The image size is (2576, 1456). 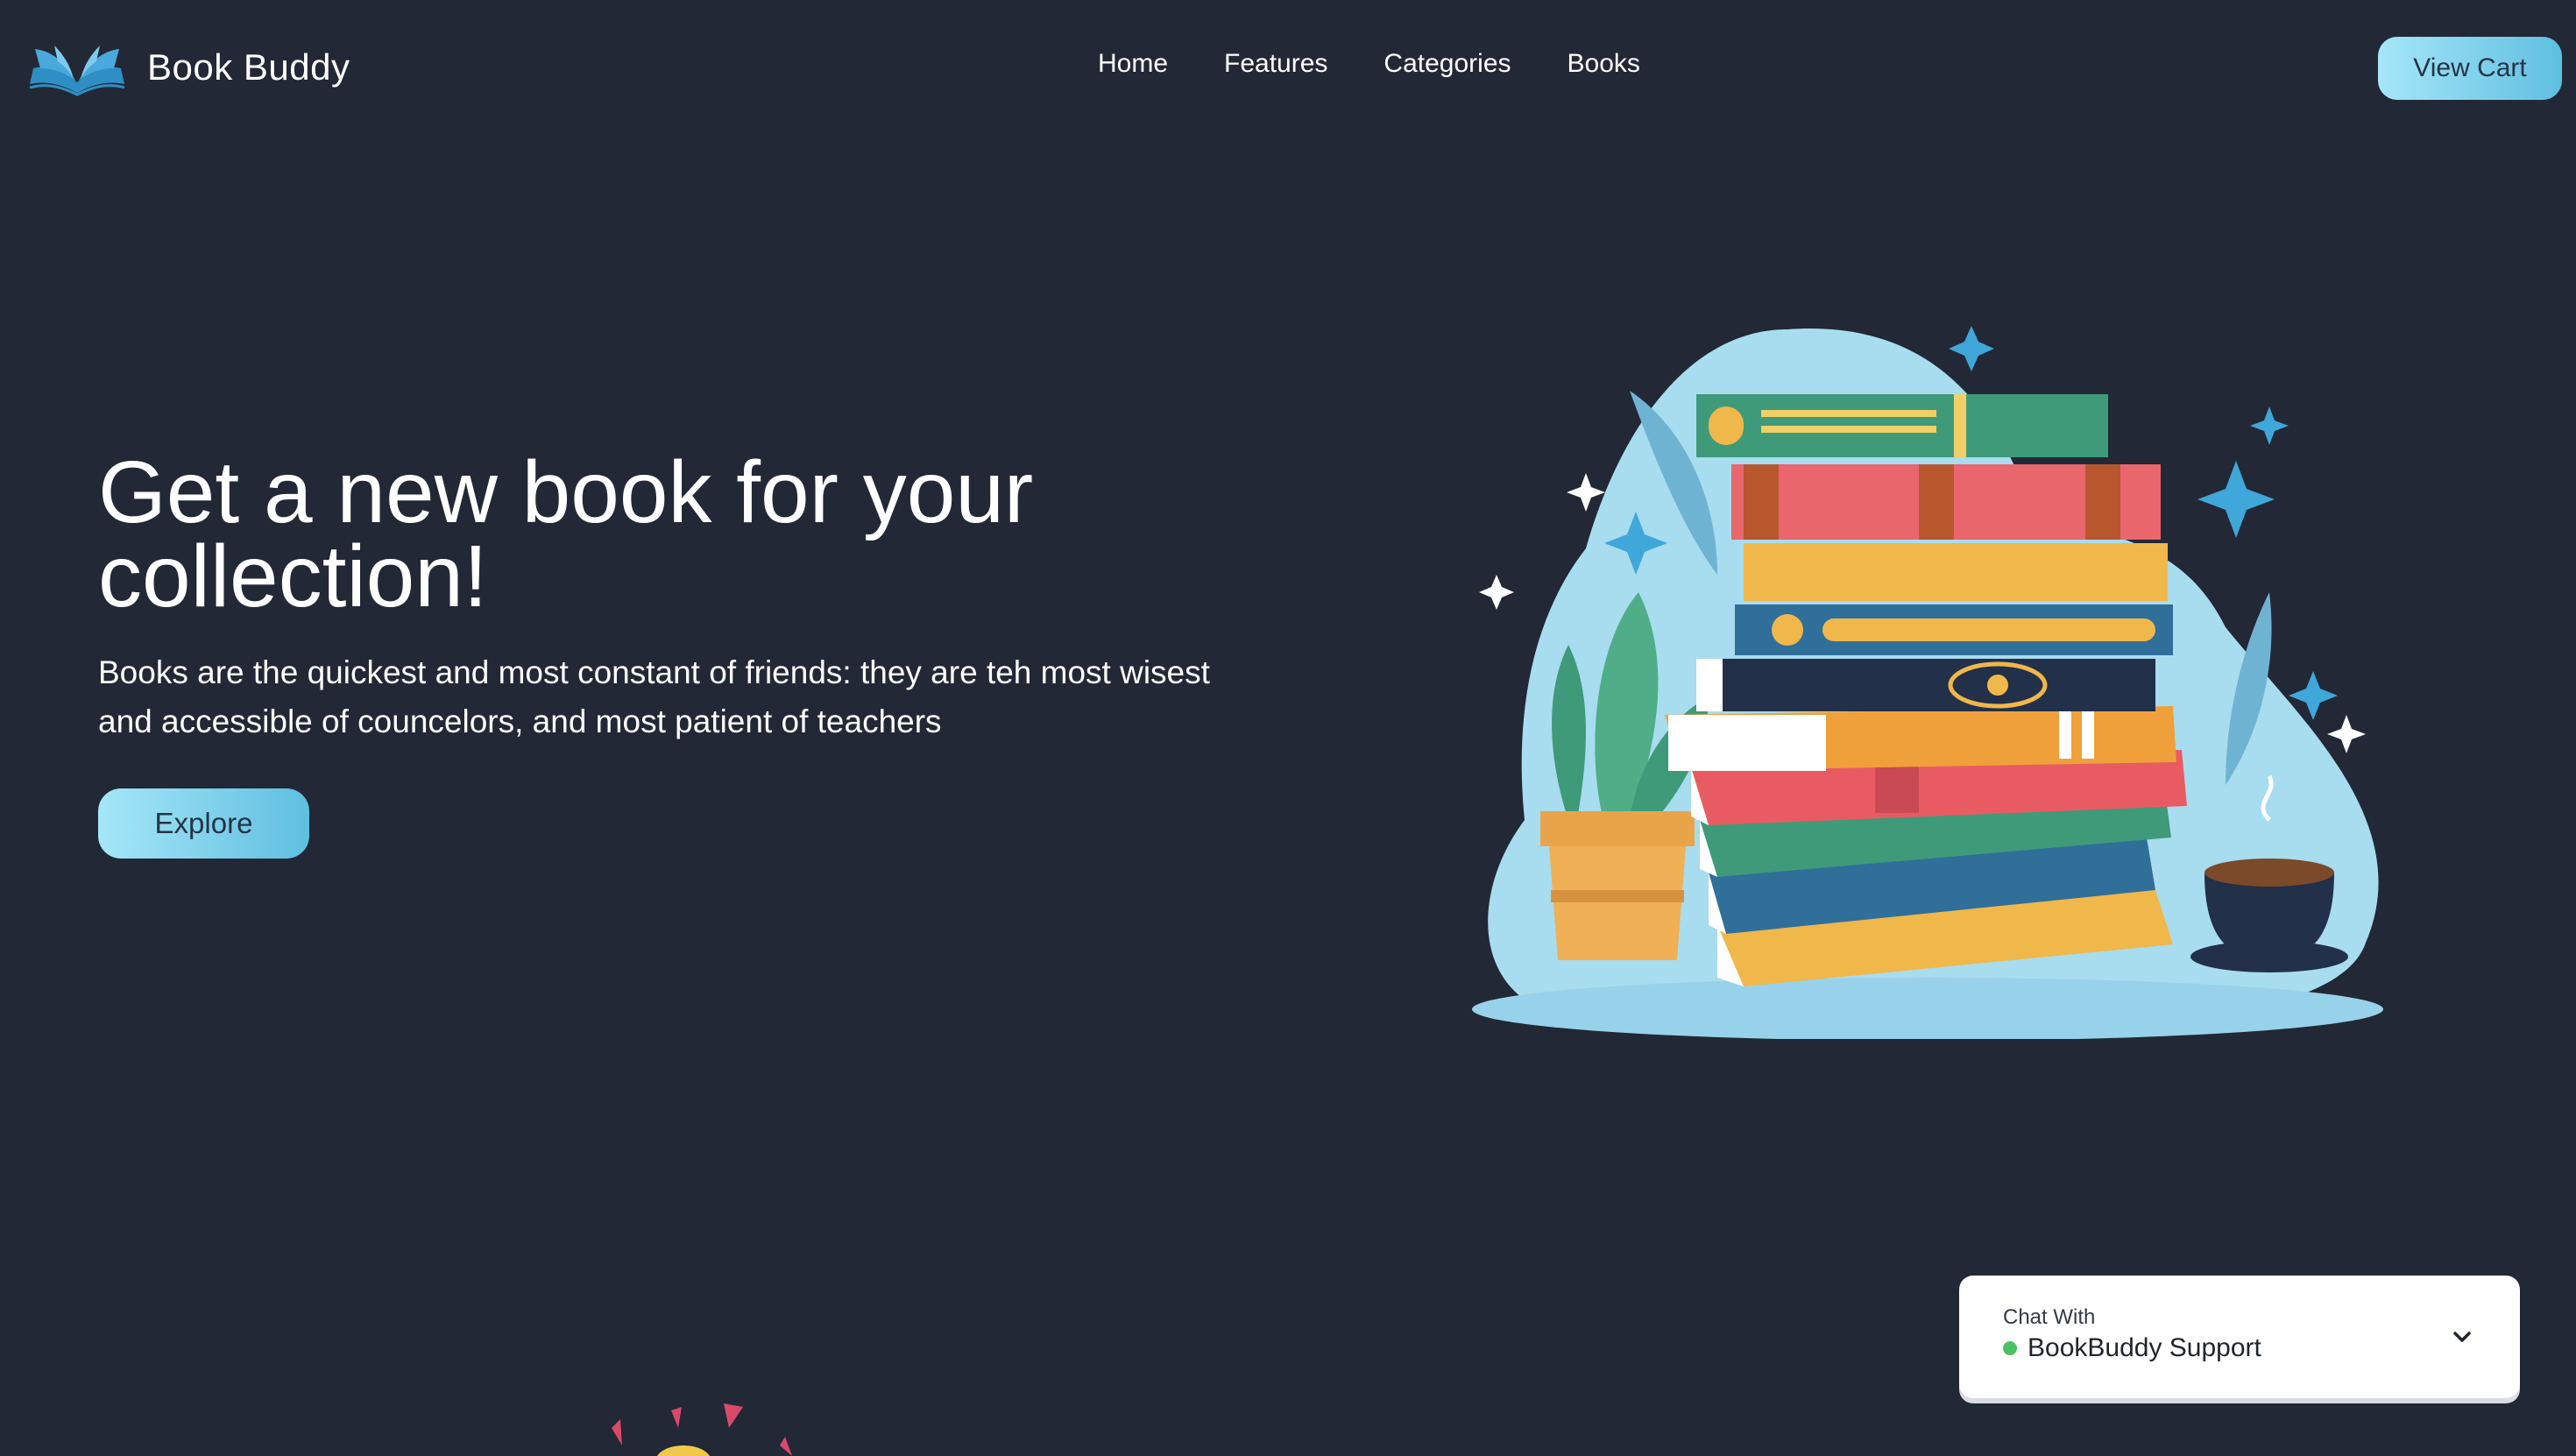 I want to click on explore-button: Explore, so click(x=203, y=823).